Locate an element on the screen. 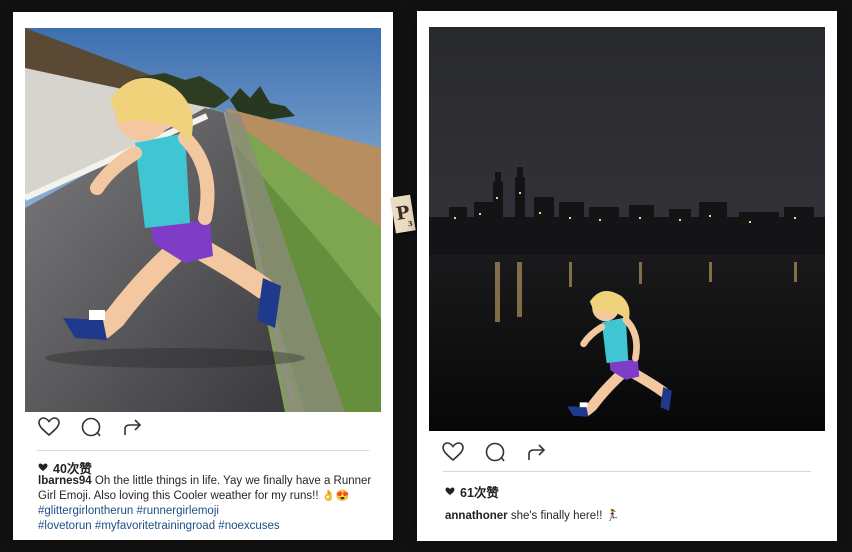 Image resolution: width=852 pixels, height=552 pixels. caption-text: she's finally here!! is located at coordinates (556, 516).